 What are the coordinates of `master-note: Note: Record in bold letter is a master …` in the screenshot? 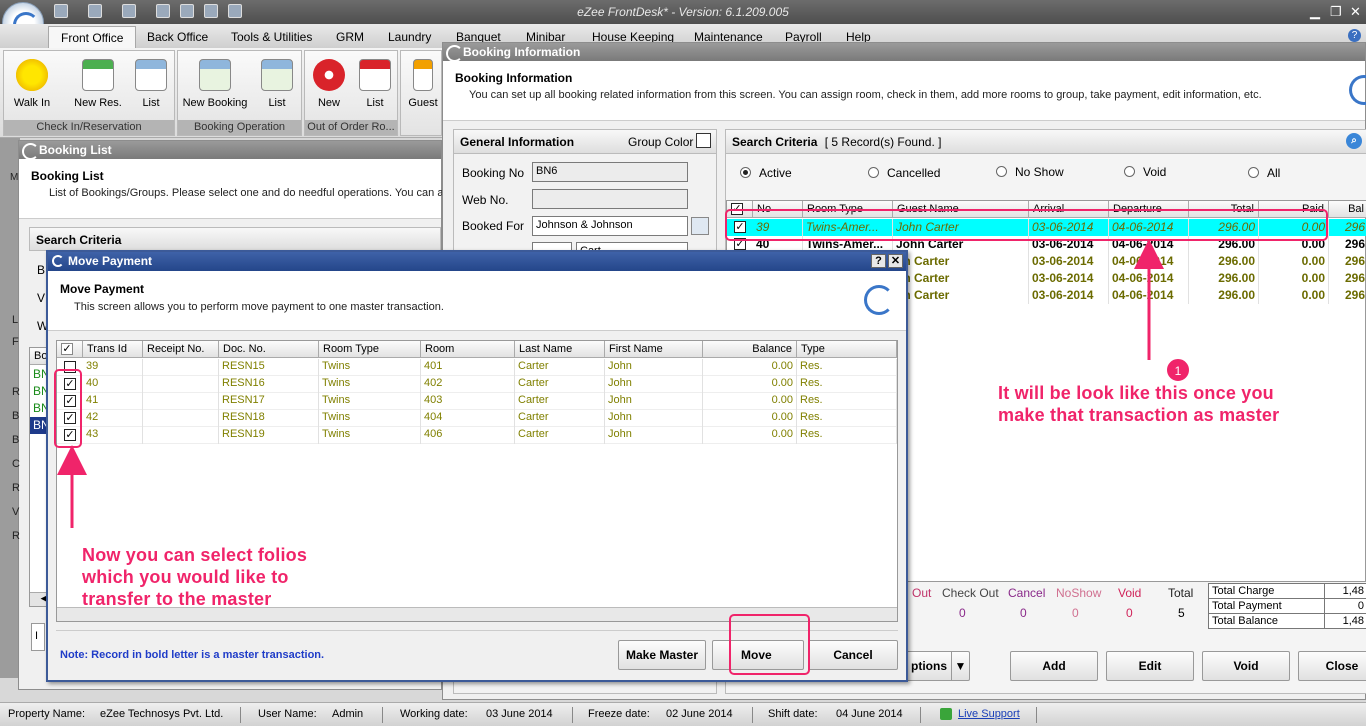 It's located at (192, 655).